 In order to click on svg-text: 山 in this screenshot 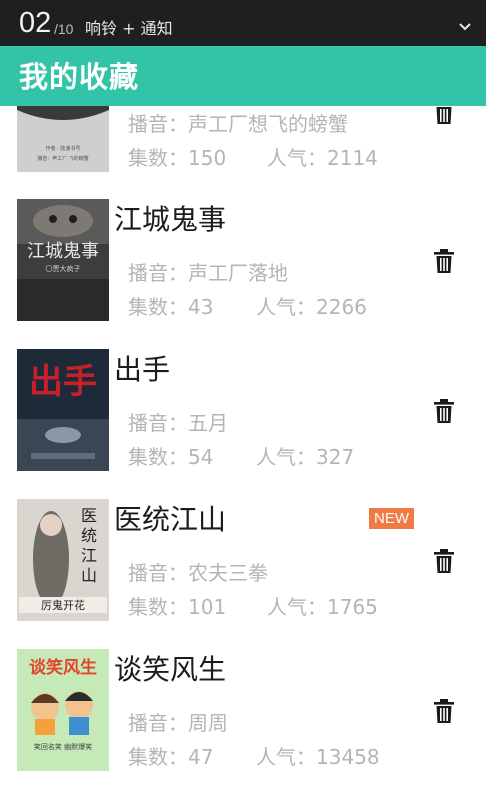, I will do `click(89, 575)`.